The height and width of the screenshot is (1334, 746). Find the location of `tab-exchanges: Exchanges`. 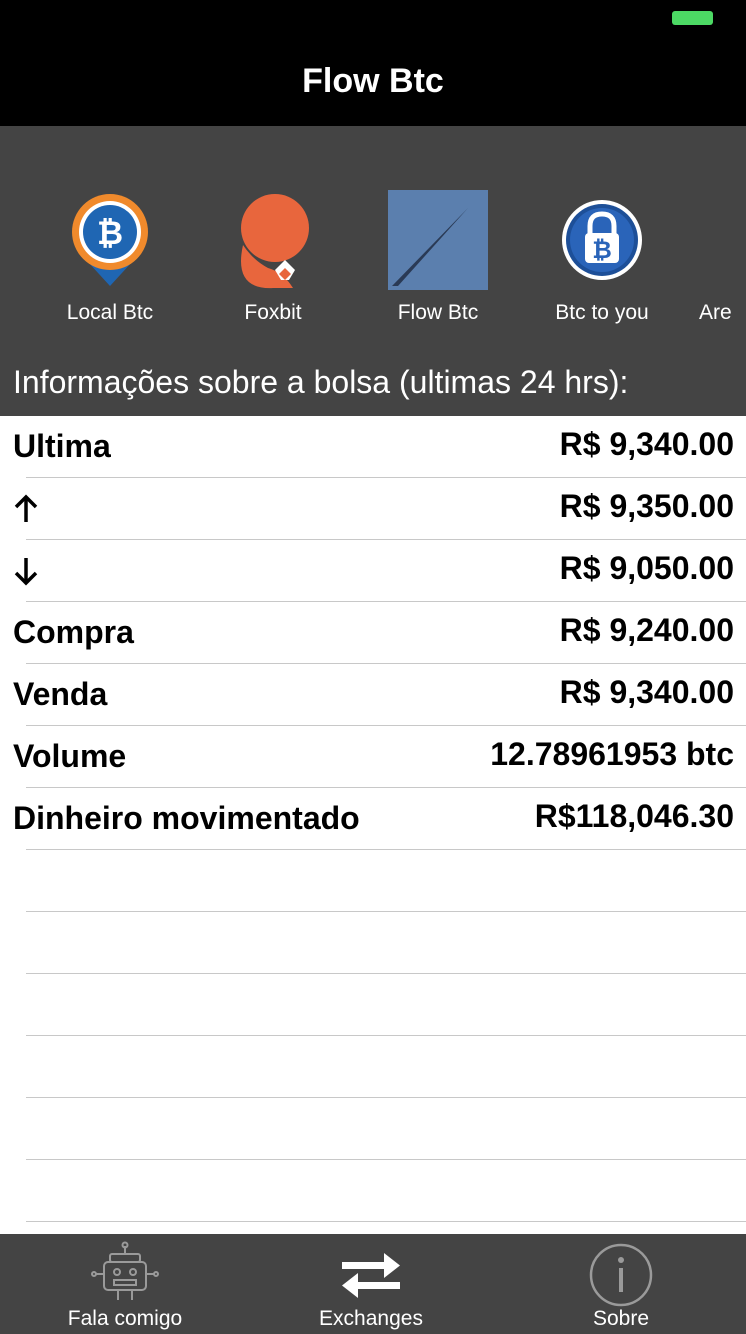

tab-exchanges: Exchanges is located at coordinates (371, 1284).